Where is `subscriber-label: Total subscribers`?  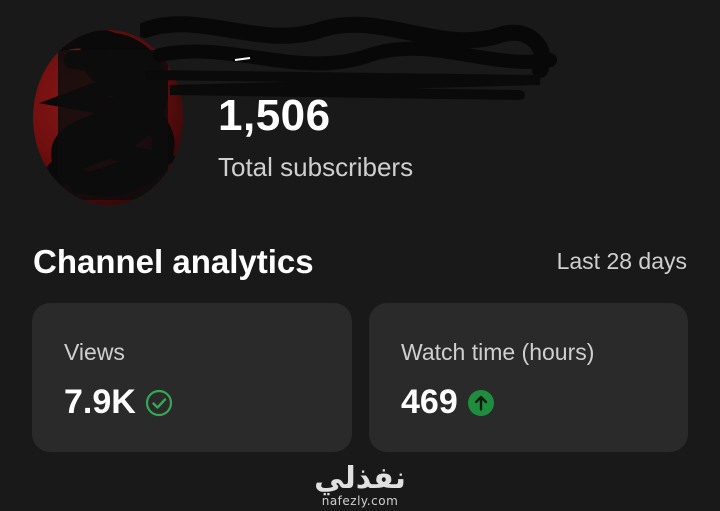 subscriber-label: Total subscribers is located at coordinates (316, 167).